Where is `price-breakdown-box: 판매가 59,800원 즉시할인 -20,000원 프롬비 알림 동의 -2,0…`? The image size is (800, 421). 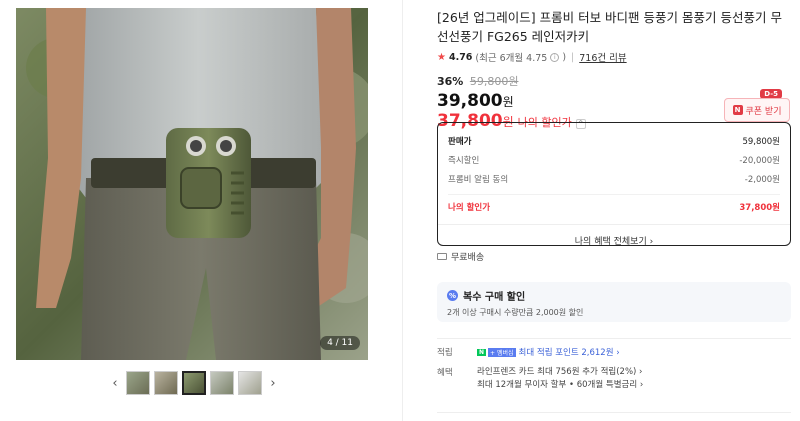
price-breakdown-box: 판매가 59,800원 즉시할인 -20,000원 프롬비 알림 동의 -2,0… is located at coordinates (614, 184).